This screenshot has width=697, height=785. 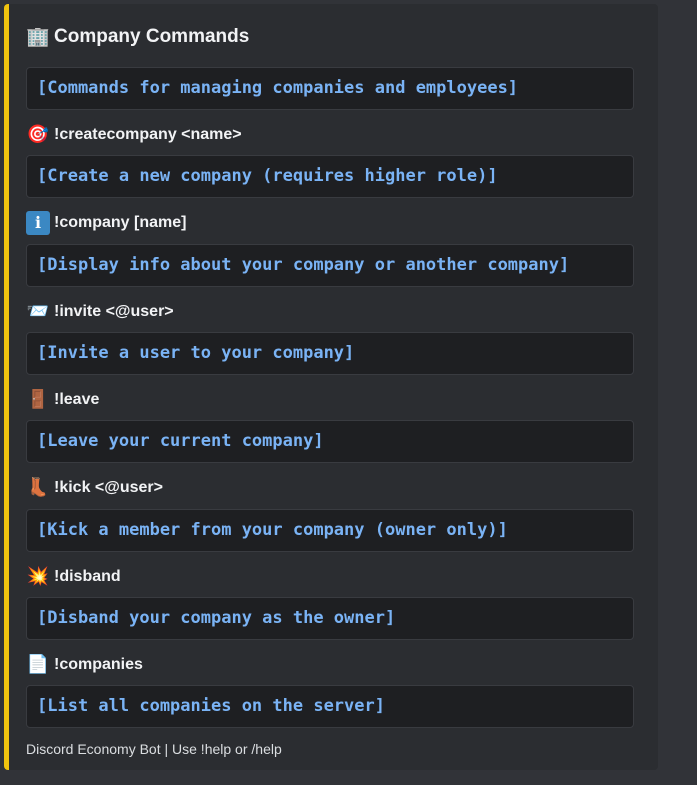 What do you see at coordinates (120, 222) in the screenshot?
I see `command-name: !company [name]` at bounding box center [120, 222].